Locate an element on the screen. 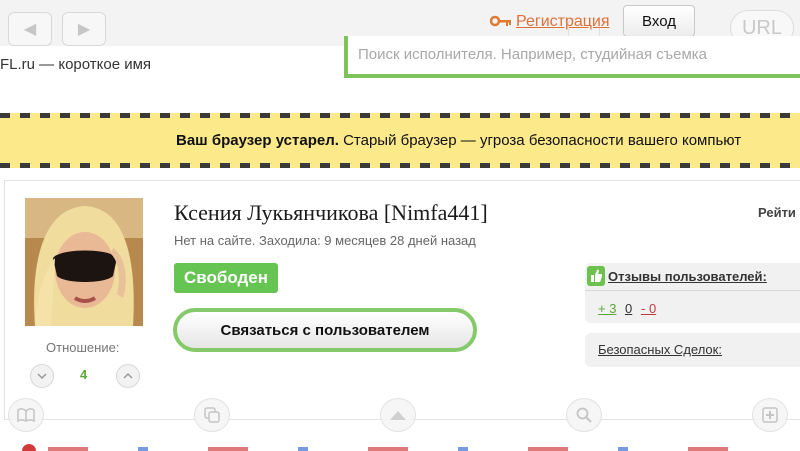 Image resolution: width=800 pixels, height=451 pixels. tabs-button is located at coordinates (212, 415).